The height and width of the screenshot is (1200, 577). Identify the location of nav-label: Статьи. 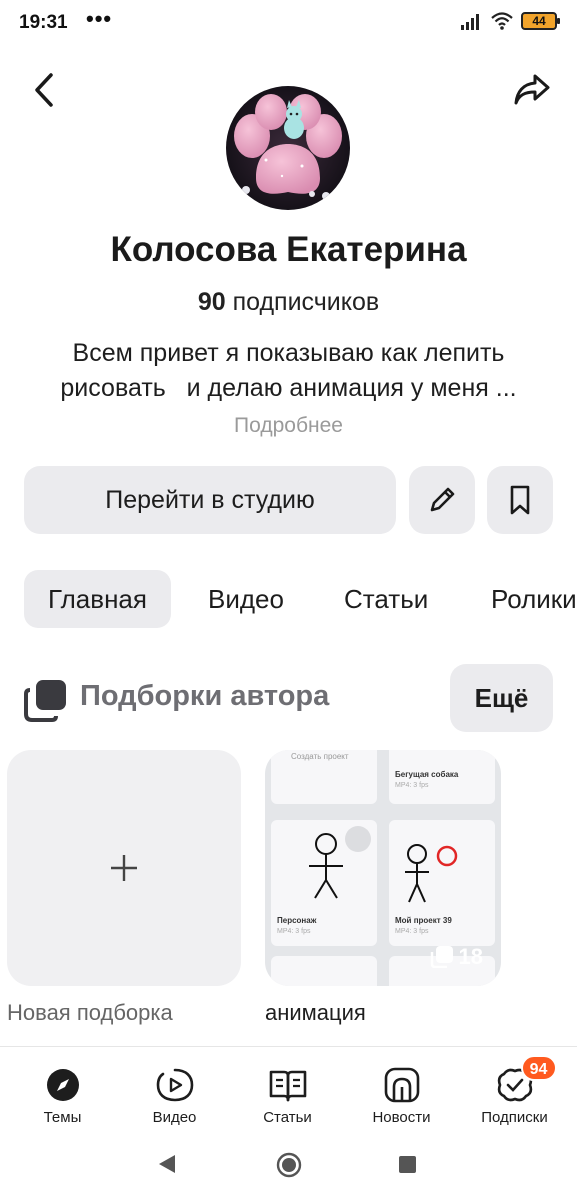
(287, 1117).